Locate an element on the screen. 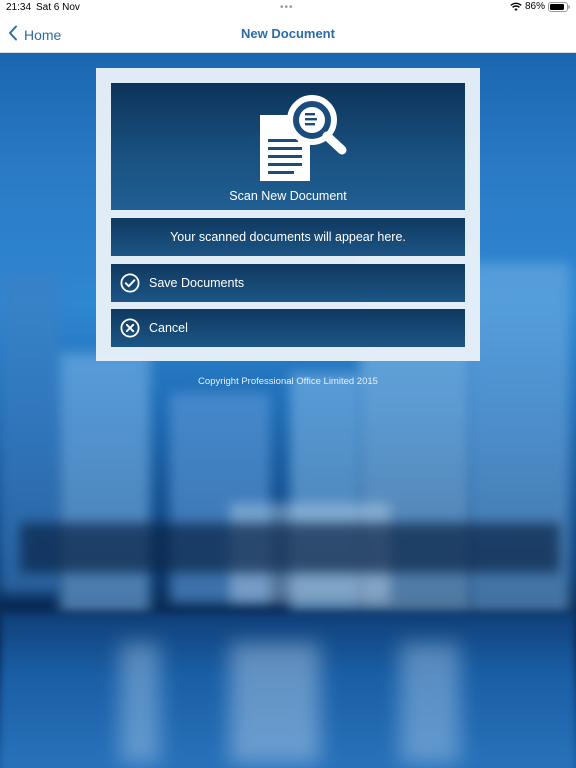 The height and width of the screenshot is (768, 576). nav-bar: Home New Document is located at coordinates (288, 34).